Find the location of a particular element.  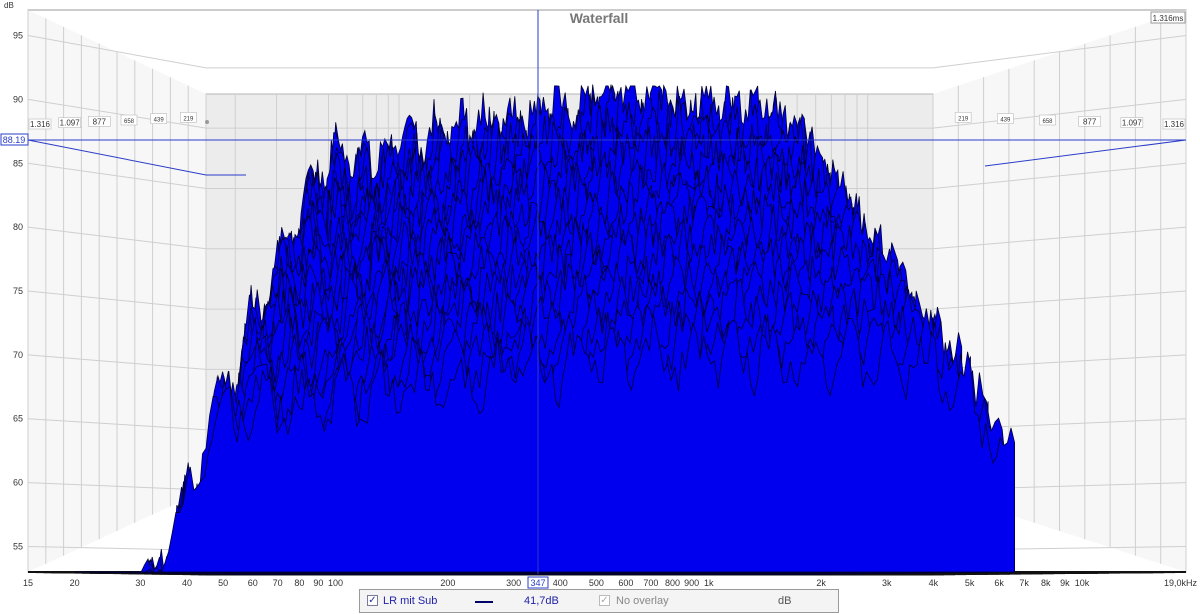

y-axis-ticks: 55 60 65 70 75 80 85 90 95 is located at coordinates (18, 291).